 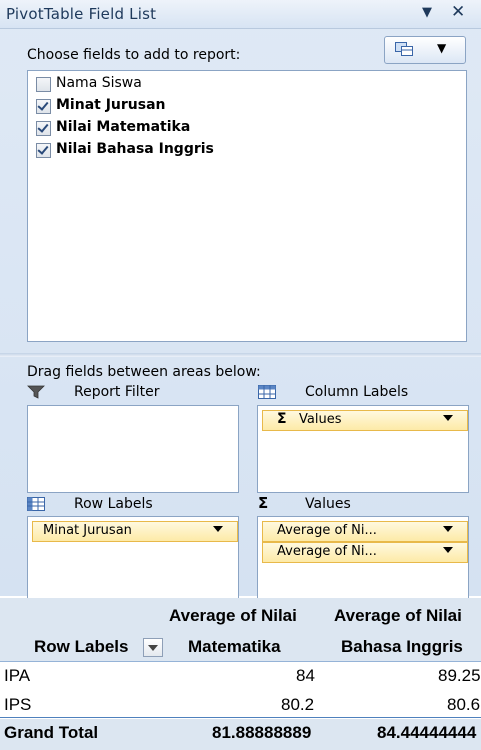 What do you see at coordinates (144, 372) in the screenshot?
I see `drag-fields-label: Drag fields between areas below:` at bounding box center [144, 372].